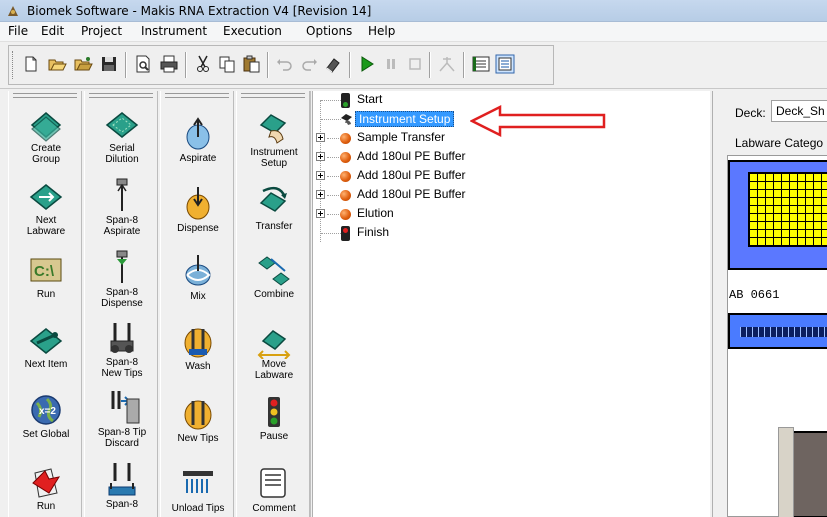 This screenshot has height=517, width=827. What do you see at coordinates (18, 31) in the screenshot?
I see `menu-file: File` at bounding box center [18, 31].